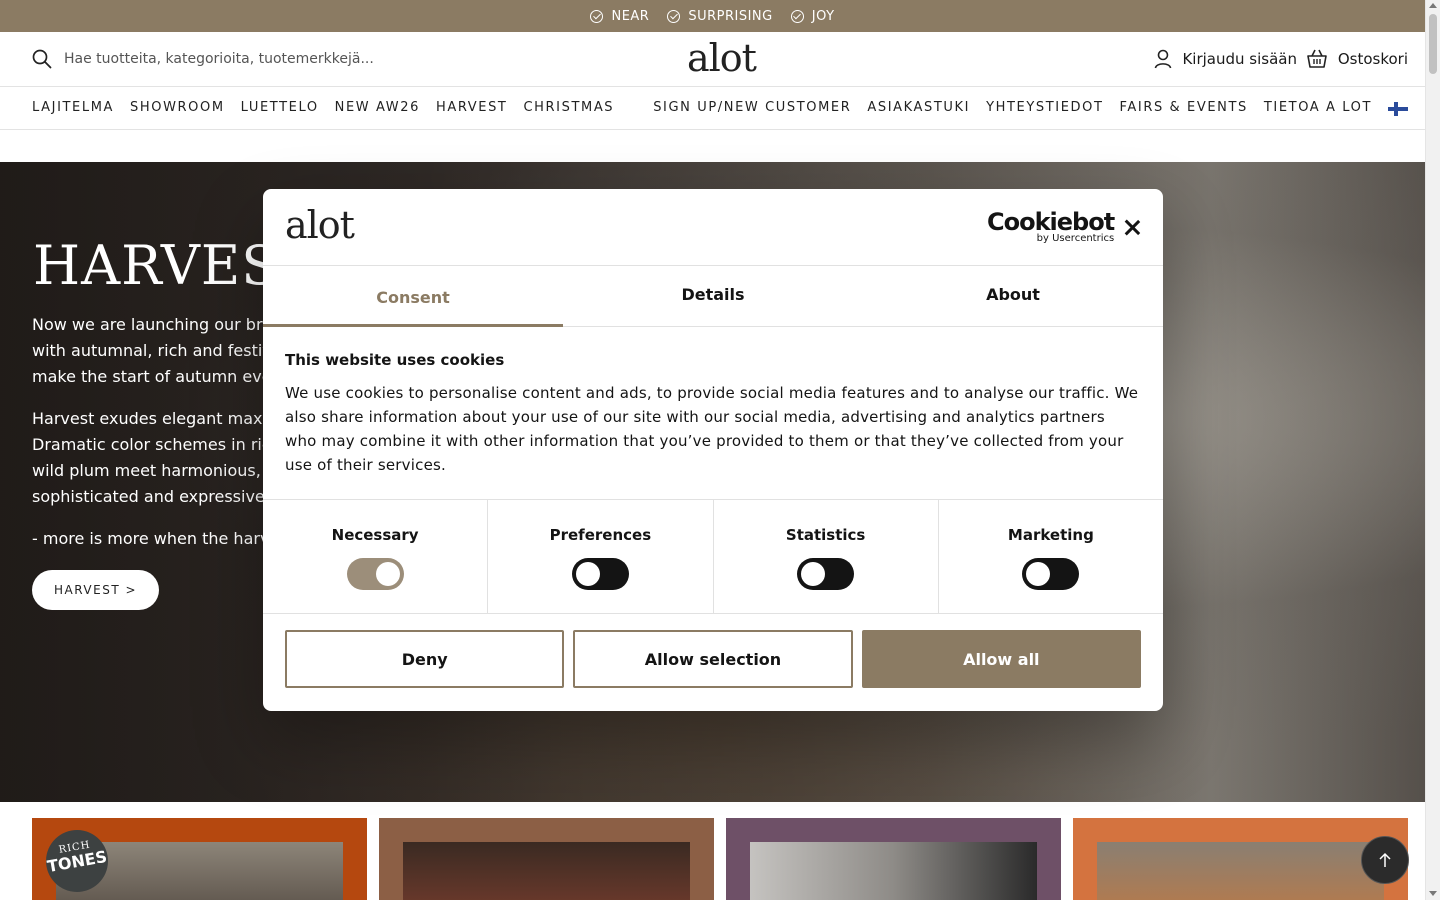  What do you see at coordinates (600, 535) in the screenshot?
I see `category-label: Preferences` at bounding box center [600, 535].